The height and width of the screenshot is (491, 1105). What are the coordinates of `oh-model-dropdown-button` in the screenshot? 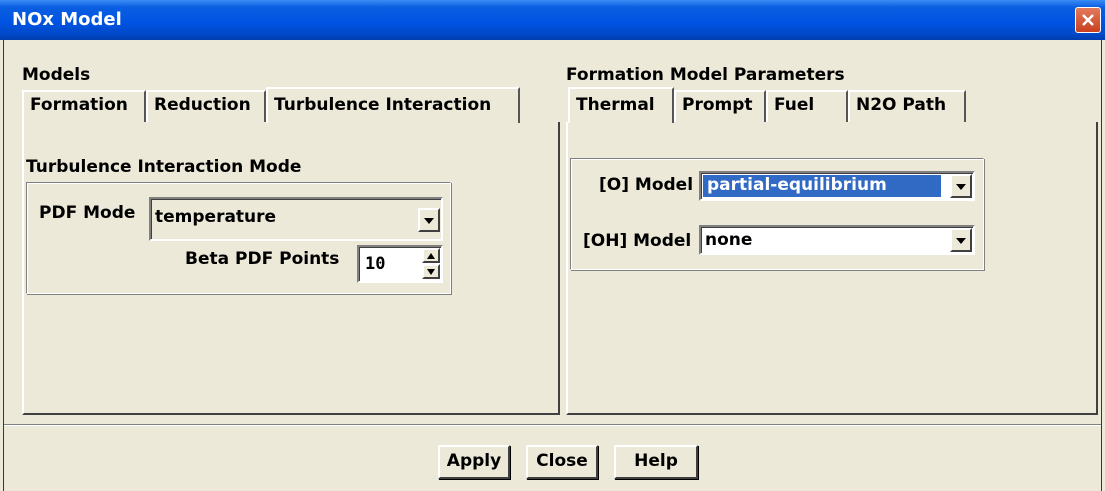 It's located at (961, 240).